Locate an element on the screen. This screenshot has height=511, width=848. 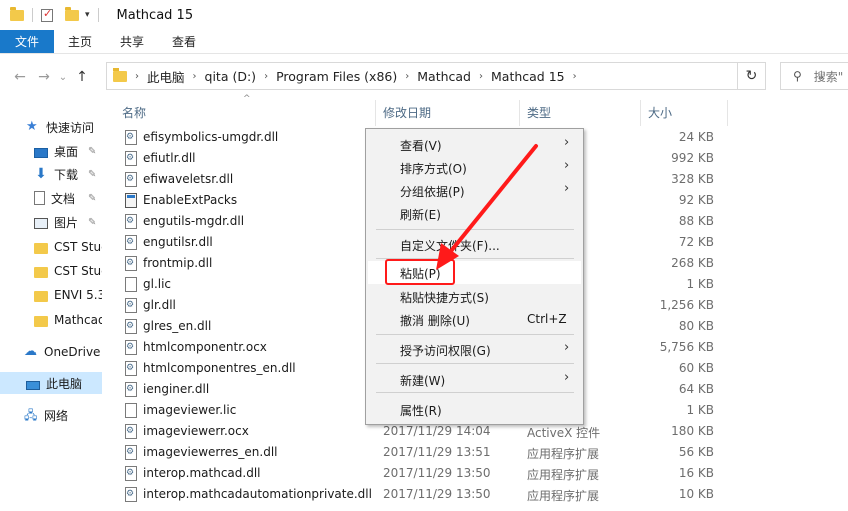
file-name: imageviewerres_en.dll is located at coordinates (210, 452).